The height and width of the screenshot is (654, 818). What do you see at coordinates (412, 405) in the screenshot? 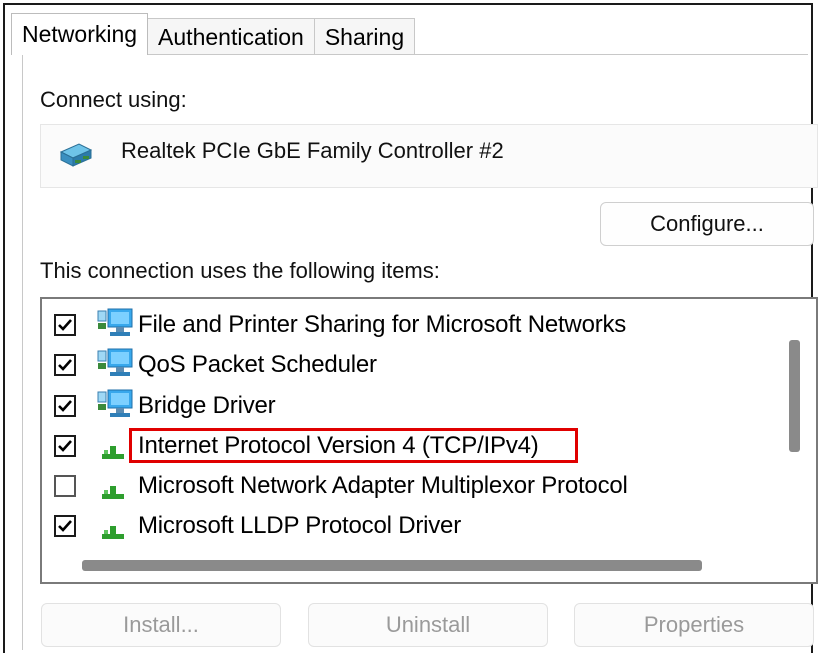
I see `list-item: Bridge Driver` at bounding box center [412, 405].